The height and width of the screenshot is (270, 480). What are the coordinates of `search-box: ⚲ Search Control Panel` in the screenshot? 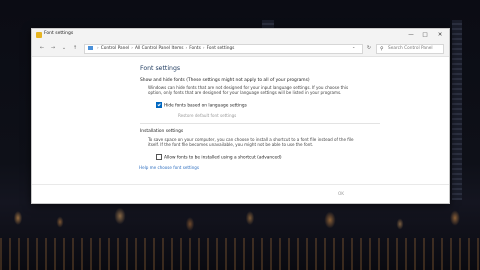 It's located at (410, 49).